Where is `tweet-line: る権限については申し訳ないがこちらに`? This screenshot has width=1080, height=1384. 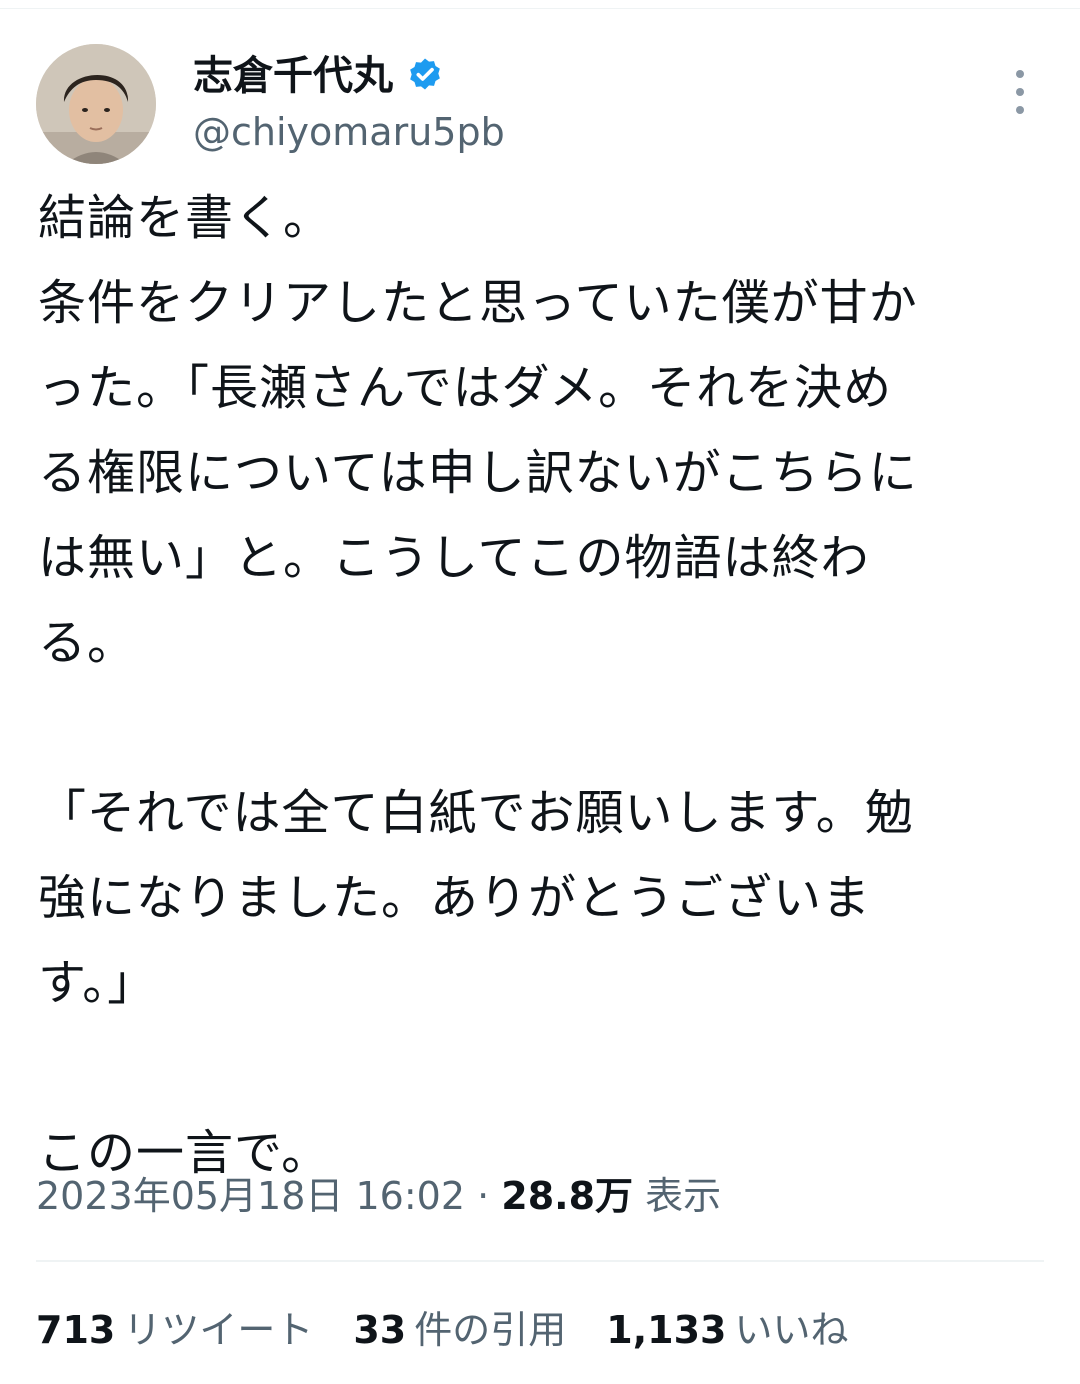 tweet-line: る権限については申し訳ないがこちらに is located at coordinates (478, 473).